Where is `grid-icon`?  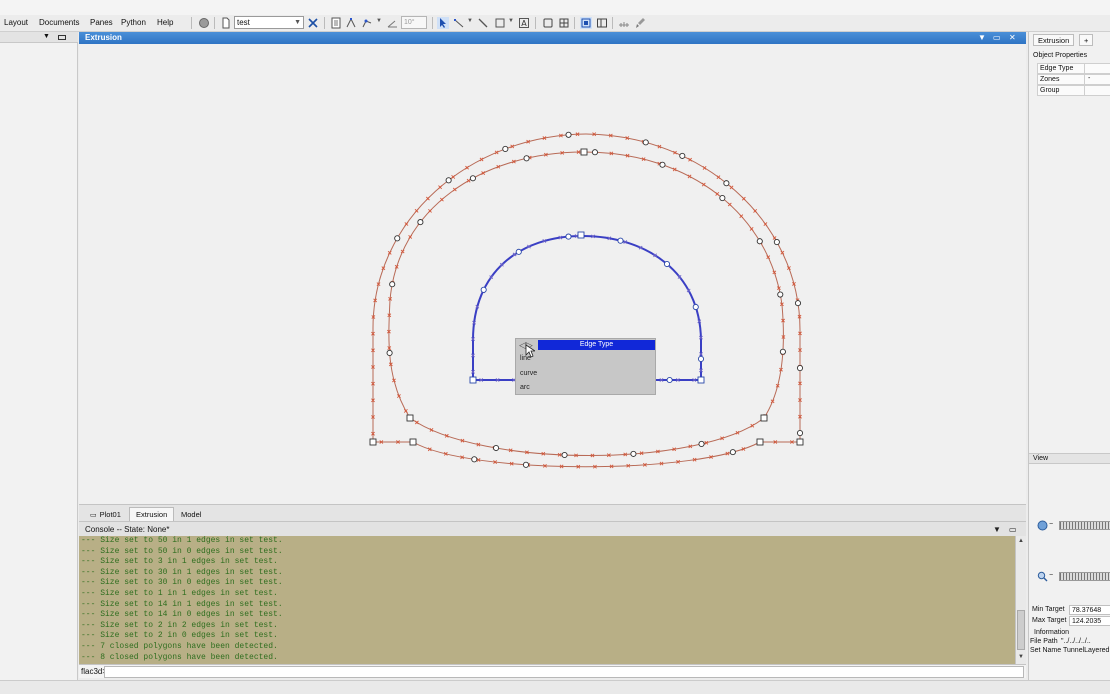
grid-icon is located at coordinates (564, 23).